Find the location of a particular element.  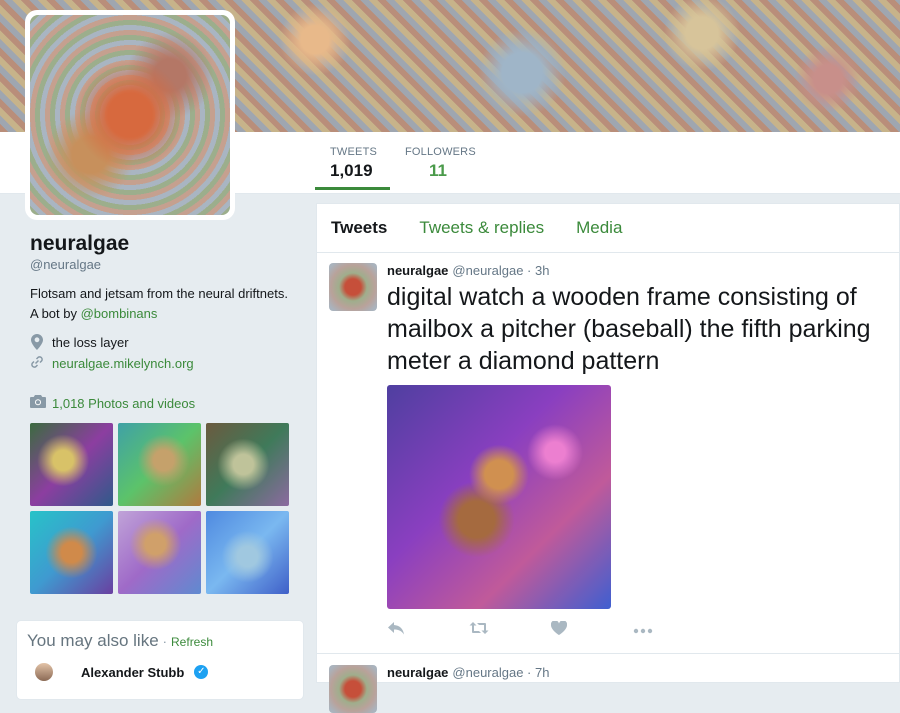

bio-mention-link: @bombinans is located at coordinates (119, 313).